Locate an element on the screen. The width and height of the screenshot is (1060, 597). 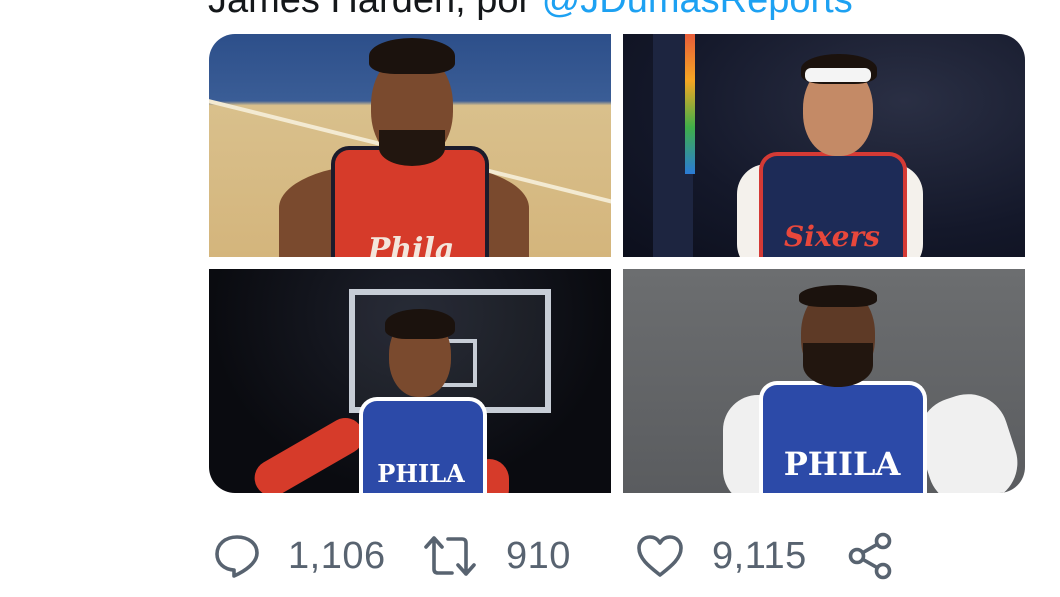
like-button: 9,115 is located at coordinates (721, 556).